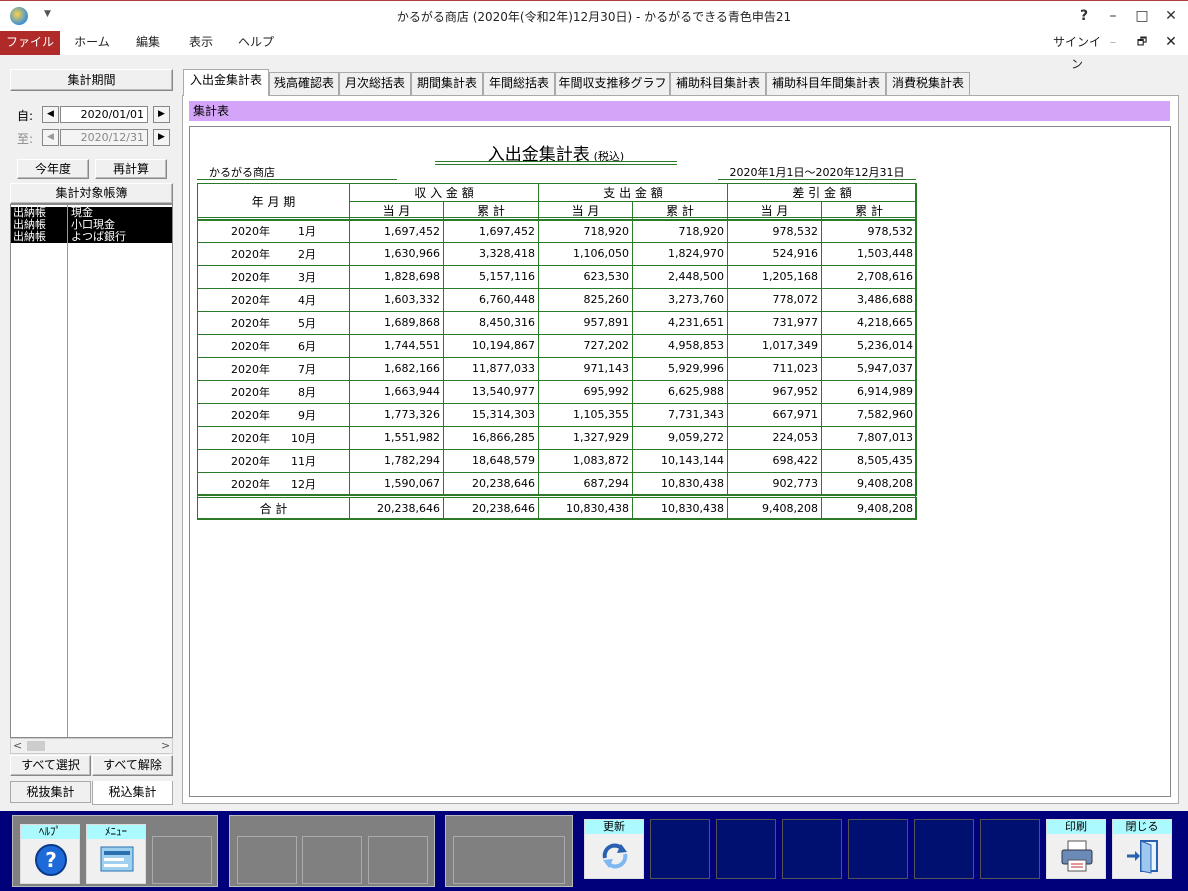 This screenshot has height=891, width=1188. What do you see at coordinates (17, 745) in the screenshot?
I see `scroll-left-icon: <` at bounding box center [17, 745].